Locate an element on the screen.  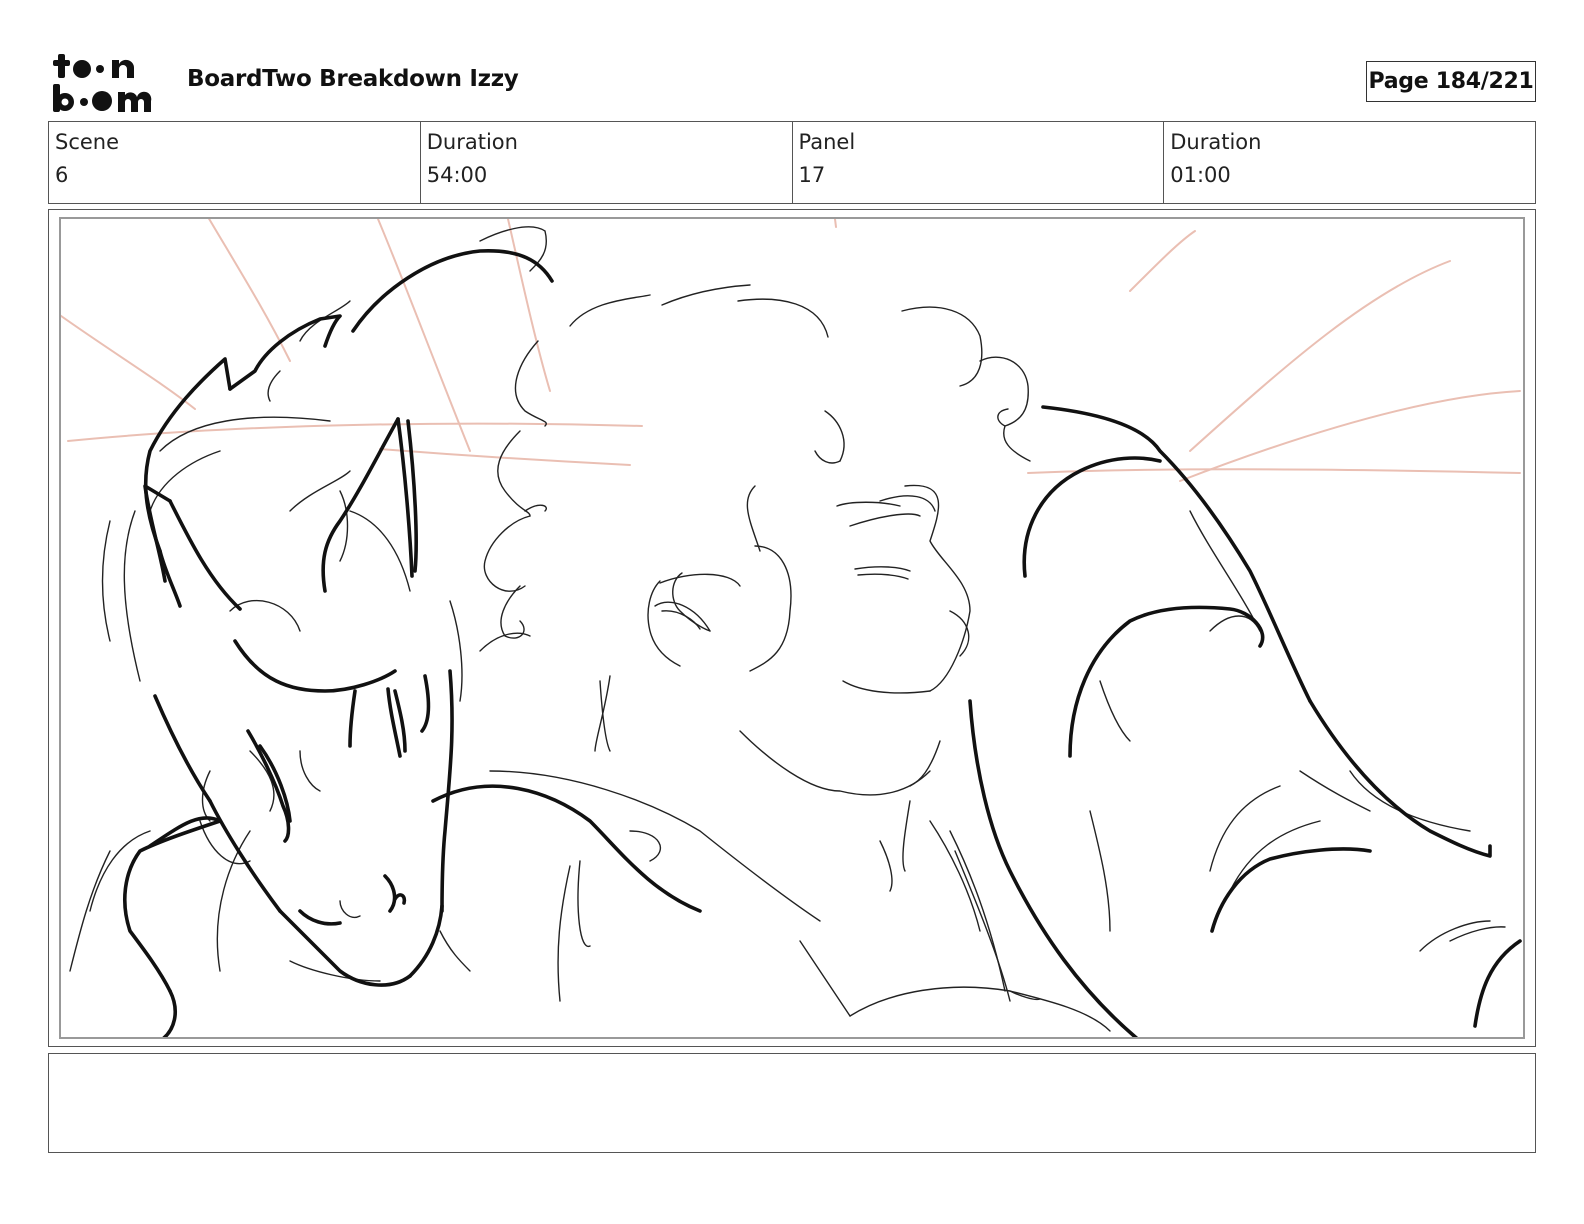
scene-cell: Scene 6 is located at coordinates (235, 162).